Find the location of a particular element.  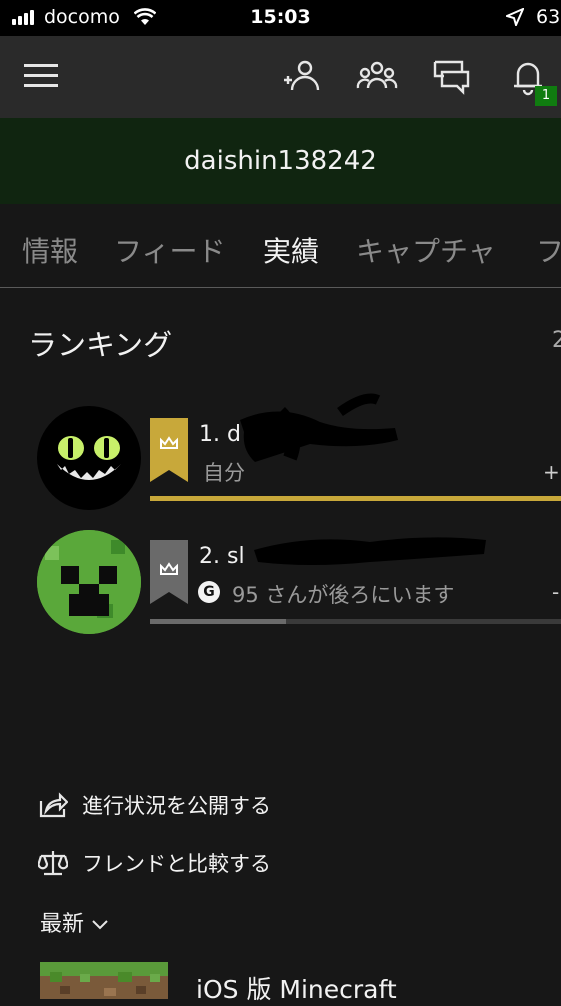

clock: 15:03 is located at coordinates (280, 17).